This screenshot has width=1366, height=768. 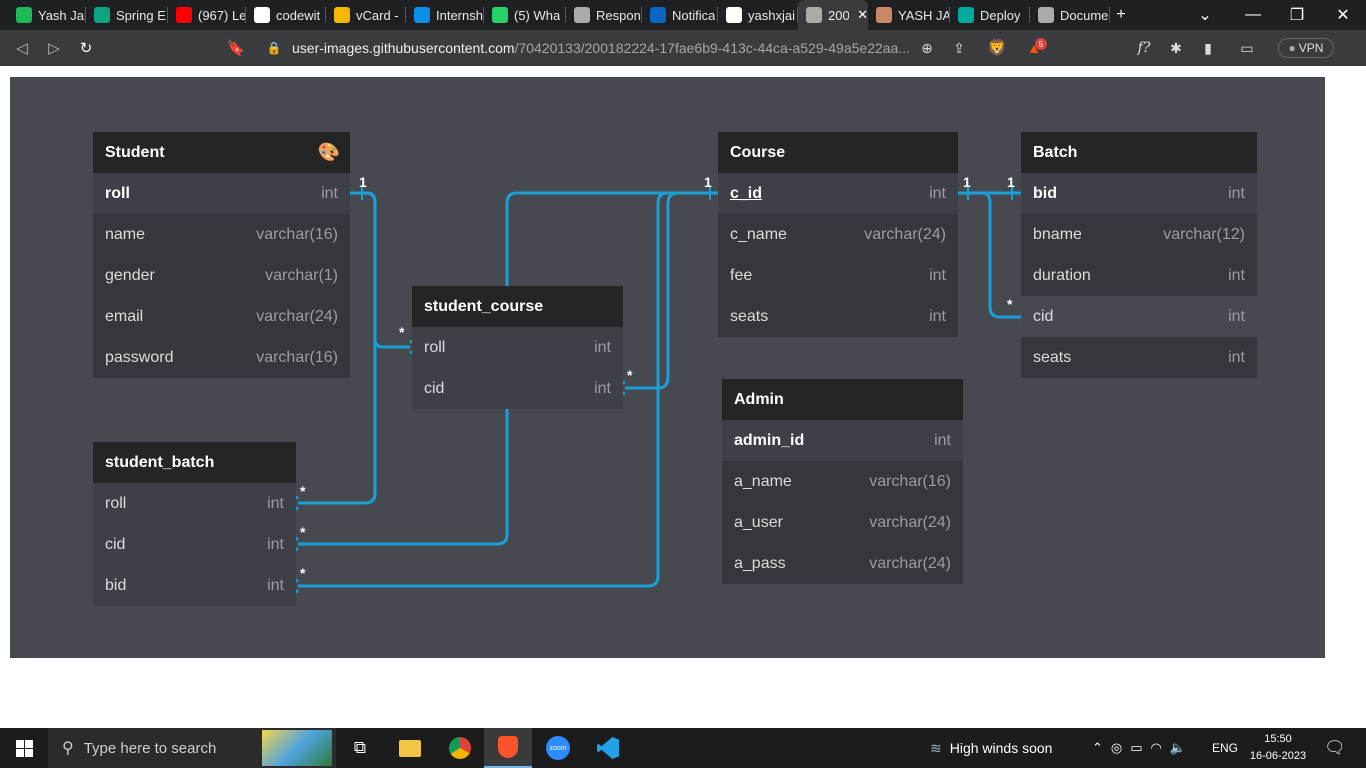 What do you see at coordinates (604, 15) in the screenshot?
I see `browser-tab: Respon` at bounding box center [604, 15].